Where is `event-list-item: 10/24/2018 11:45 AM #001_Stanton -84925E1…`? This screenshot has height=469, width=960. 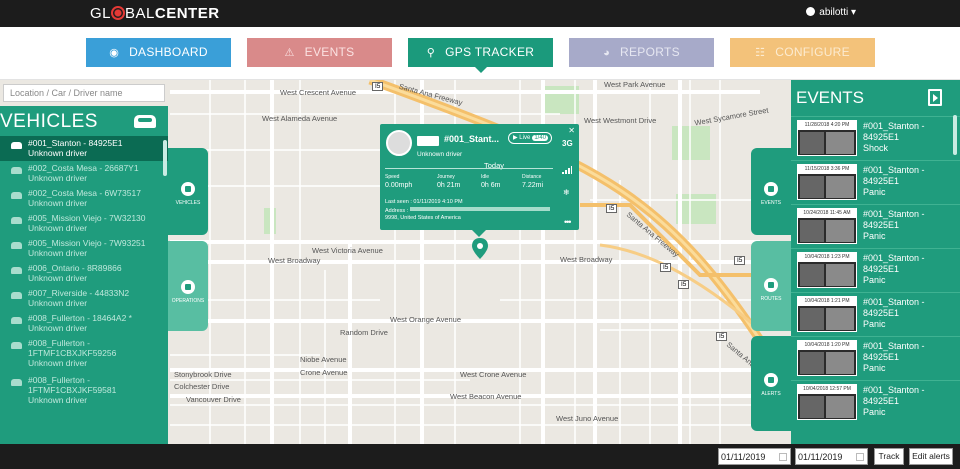
event-list-item: 10/24/2018 11:45 AM #001_Stanton -84925E1… is located at coordinates (875, 226).